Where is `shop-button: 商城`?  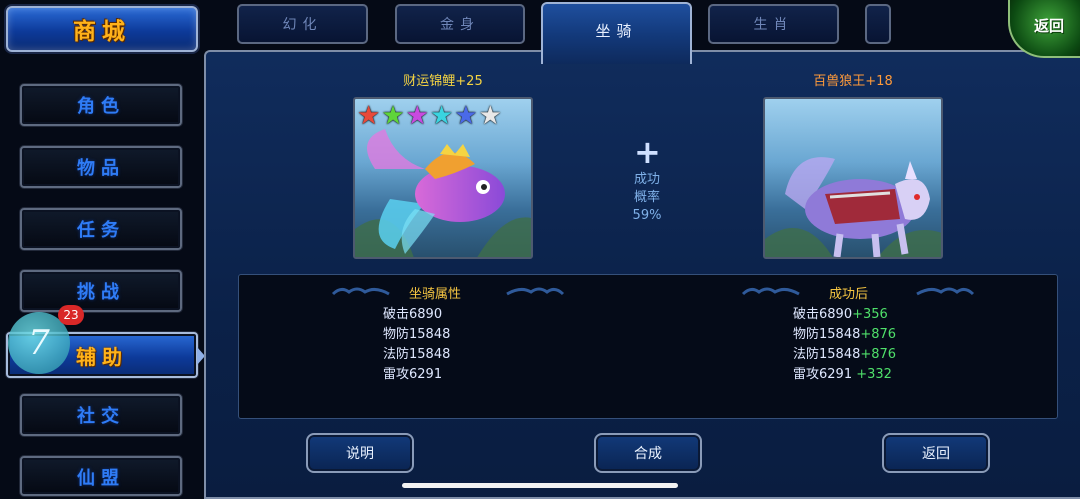
shop-button: 商城 is located at coordinates (102, 29).